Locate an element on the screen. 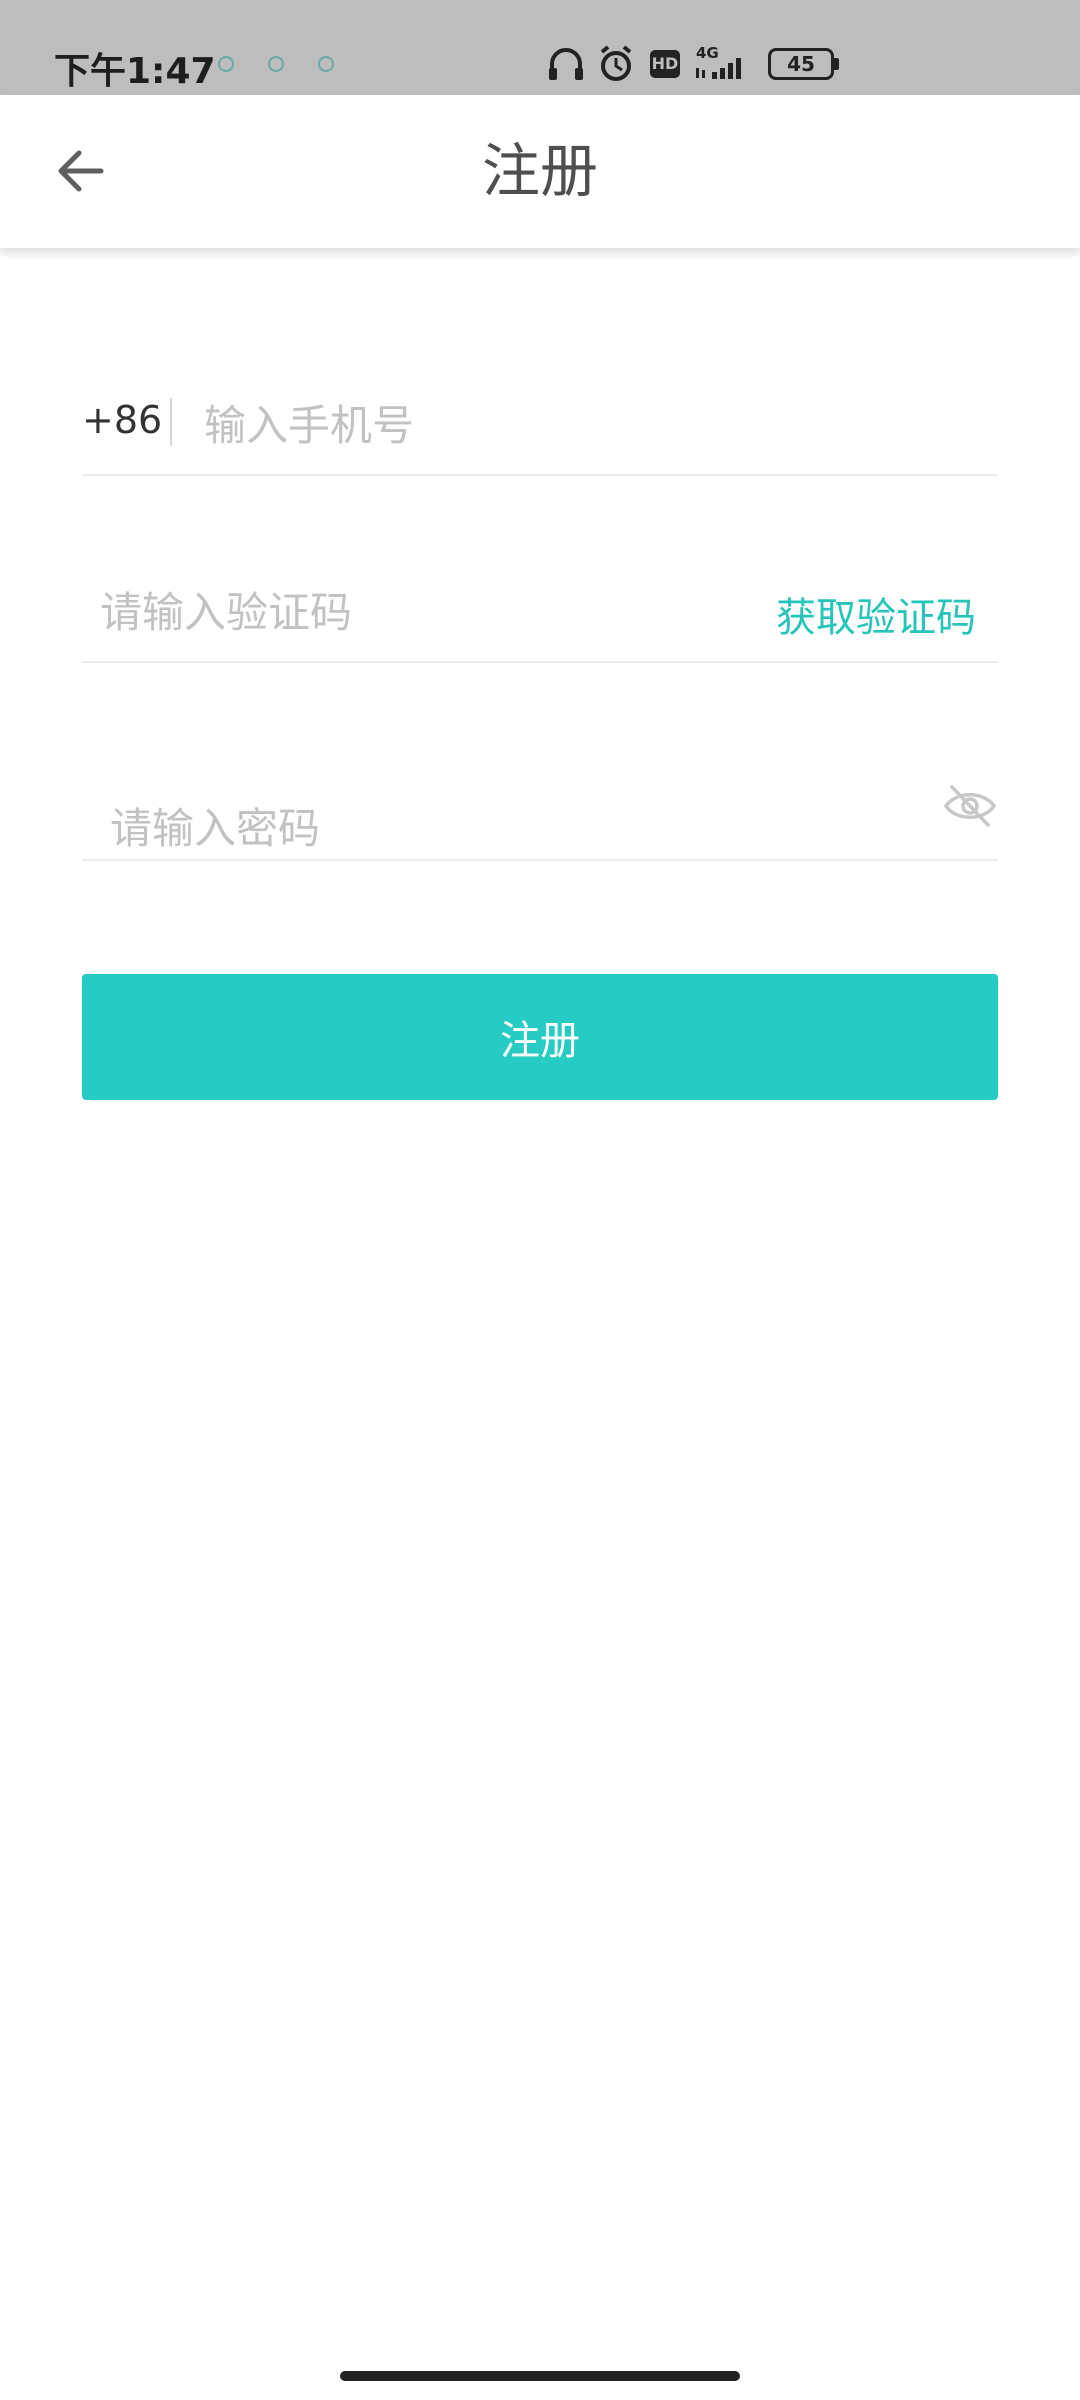  register-button: 注册 is located at coordinates (540, 1037).